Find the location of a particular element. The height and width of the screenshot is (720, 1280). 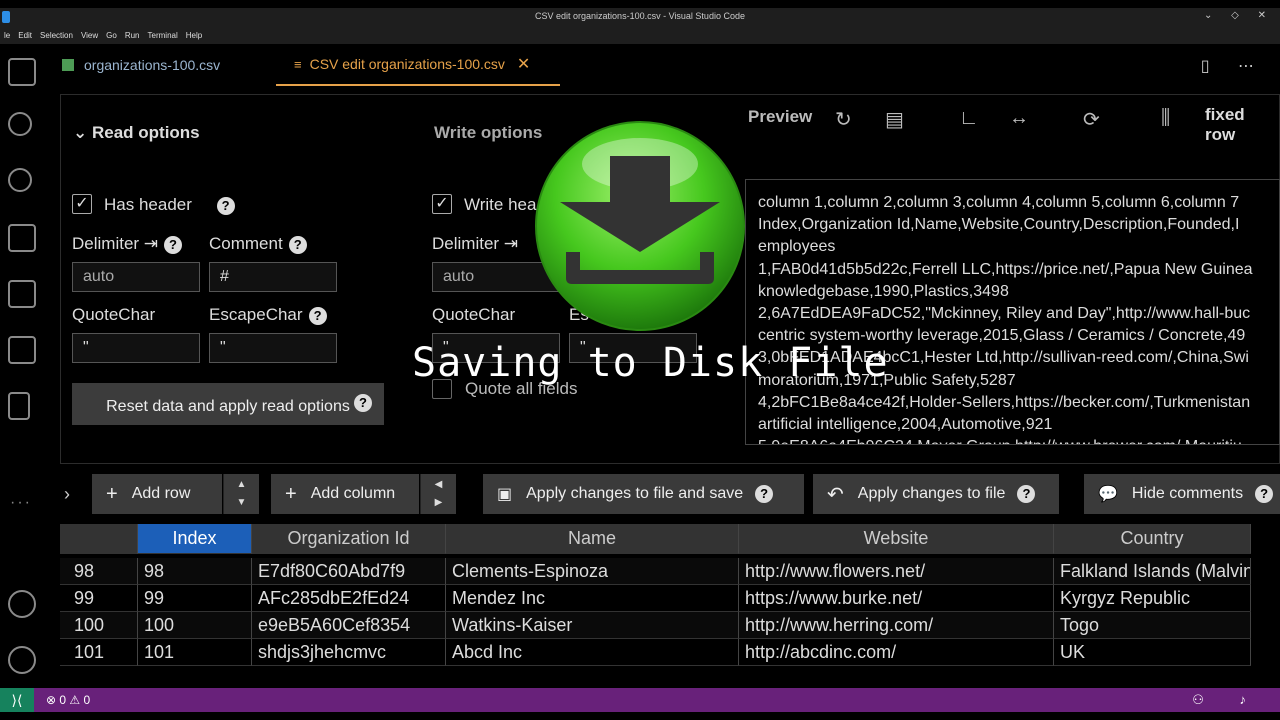

column-position-stepper: ◀ ▶ is located at coordinates (438, 494).